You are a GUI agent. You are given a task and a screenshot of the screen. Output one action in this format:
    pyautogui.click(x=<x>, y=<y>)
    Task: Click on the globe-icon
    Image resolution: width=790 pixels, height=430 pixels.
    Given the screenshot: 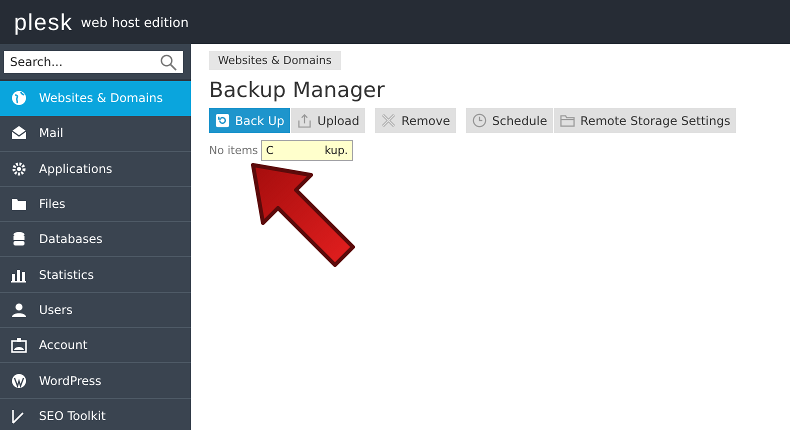 What is the action you would take?
    pyautogui.click(x=19, y=98)
    